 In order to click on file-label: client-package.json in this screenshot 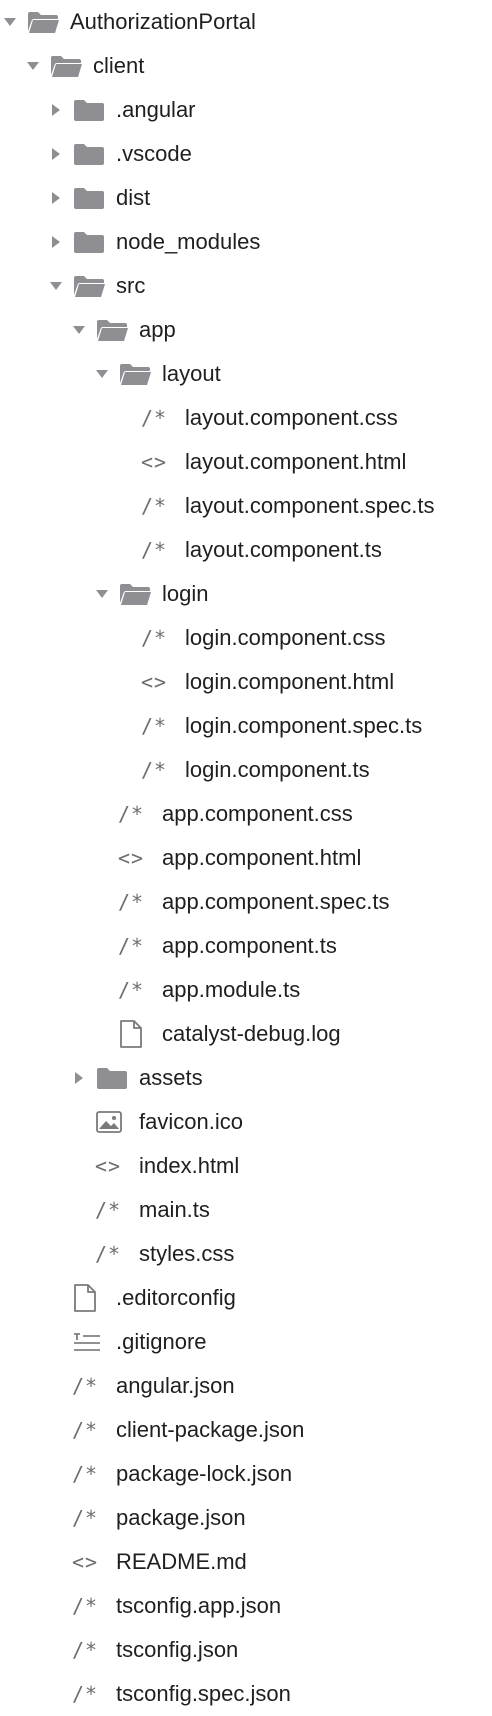, I will do `click(210, 1429)`.